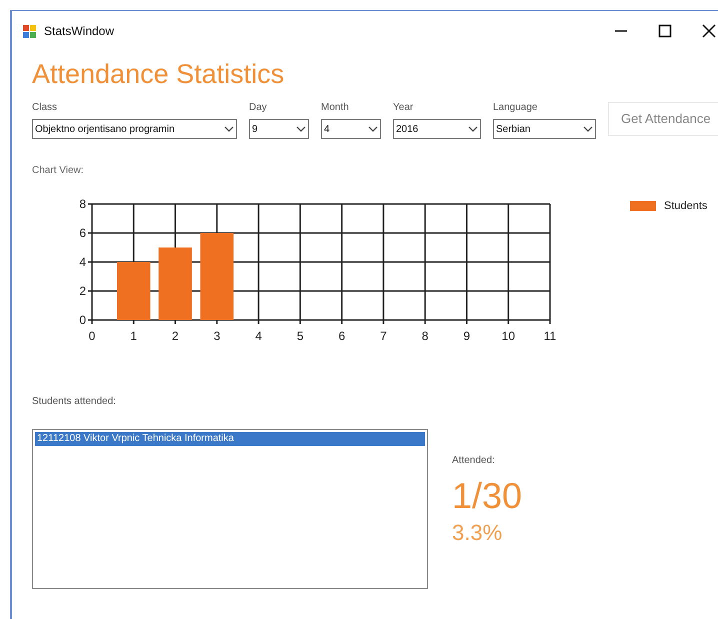 The image size is (718, 619). I want to click on x-tick-label: 0, so click(92, 336).